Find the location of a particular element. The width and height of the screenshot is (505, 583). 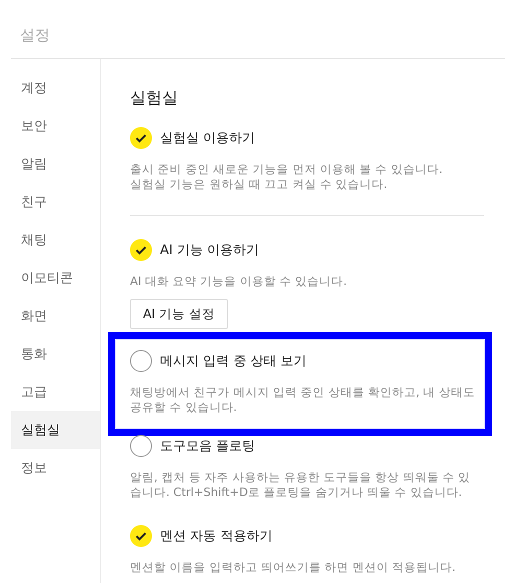

option-description: 멘션할 이름을 입력하고 띄어쓰기를 하면 멘션이 적용됩니다. is located at coordinates (293, 567).